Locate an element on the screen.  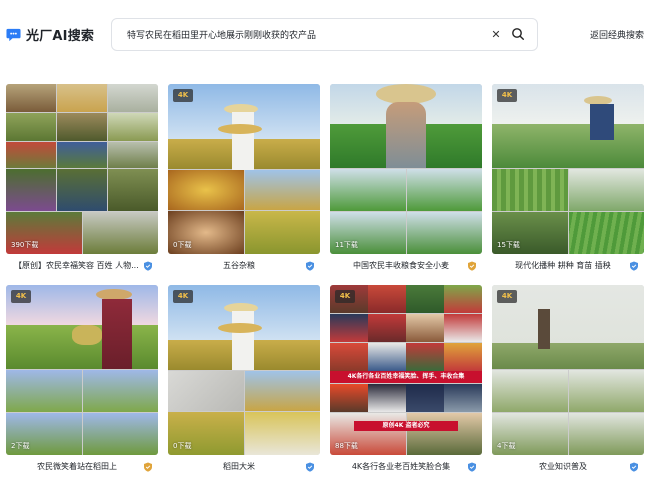
search-input: 特写农民在稻田里开心地展示刚刚收获的农产品 ✕ is located at coordinates (324, 34).